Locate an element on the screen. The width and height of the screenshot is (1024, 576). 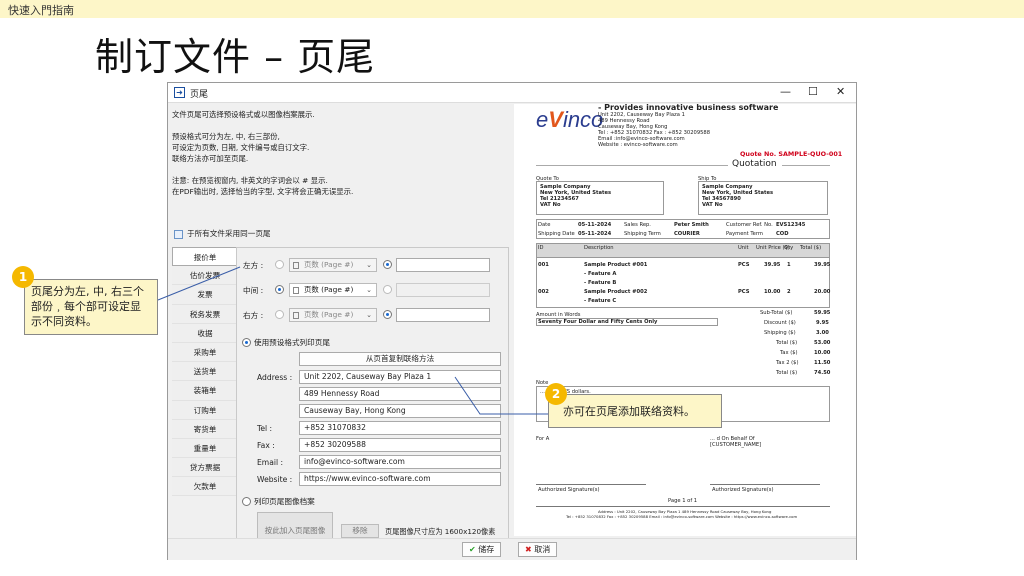
right-select: 页数 (Page #) ⌄ is located at coordinates (333, 315).